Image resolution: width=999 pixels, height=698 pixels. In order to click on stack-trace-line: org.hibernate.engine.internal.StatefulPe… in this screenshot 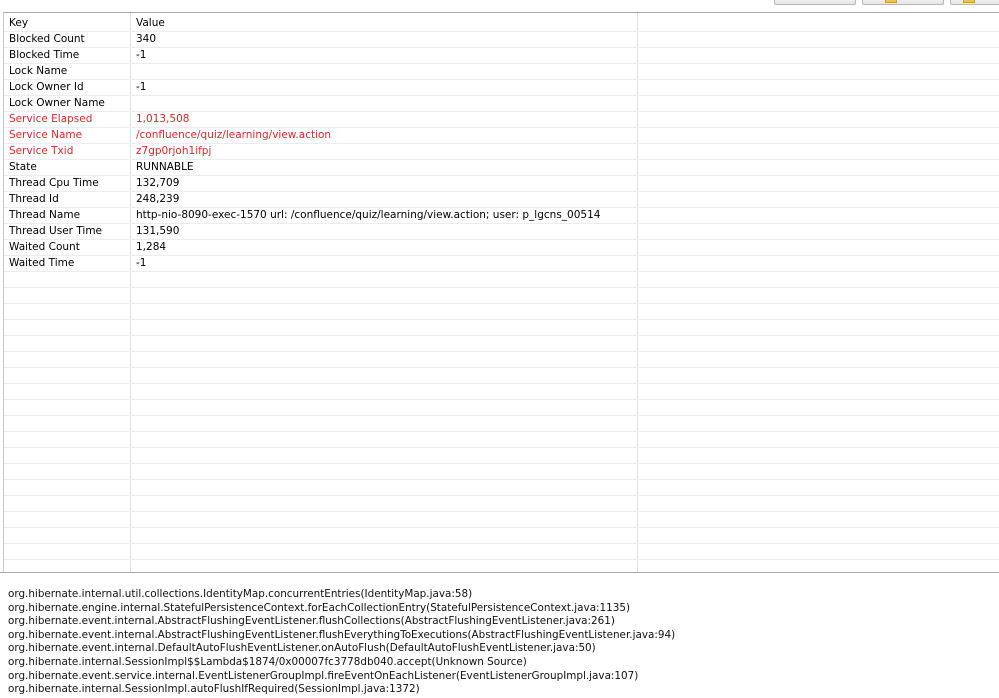, I will do `click(319, 607)`.